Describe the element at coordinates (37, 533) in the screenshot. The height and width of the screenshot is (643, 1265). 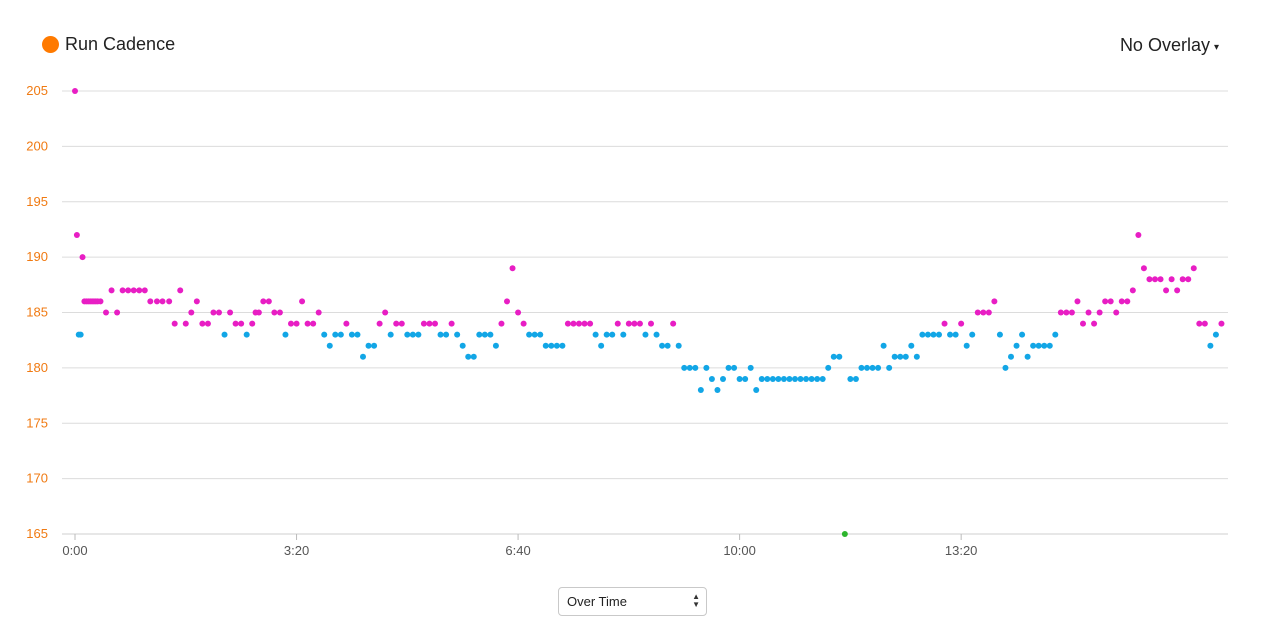
I see `y-tick-label: 165` at that location.